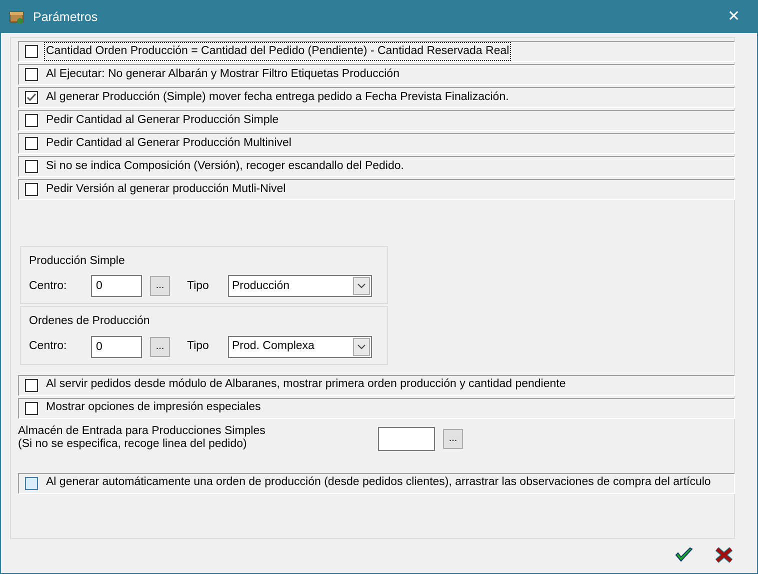  I want to click on cancel-button, so click(724, 555).